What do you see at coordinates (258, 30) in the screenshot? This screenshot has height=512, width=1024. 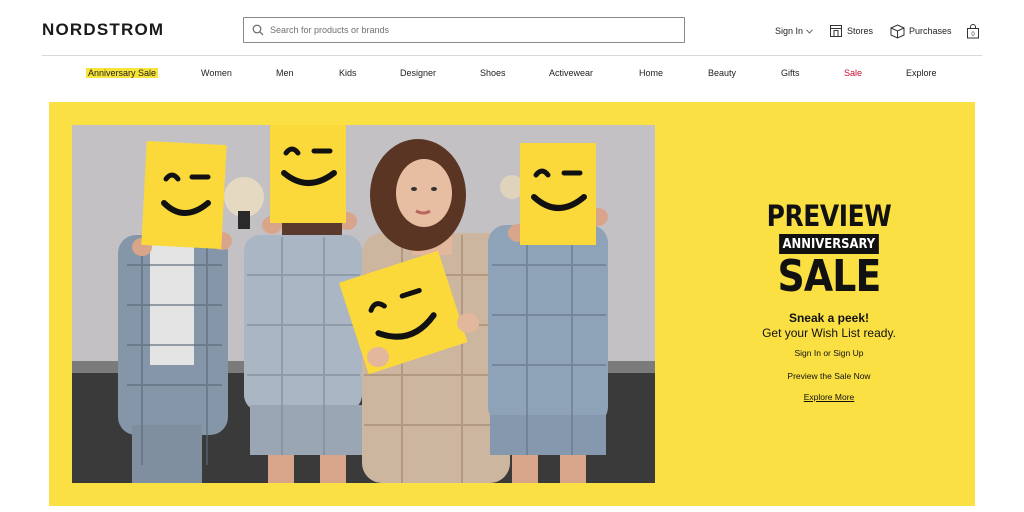 I see `search-icon` at bounding box center [258, 30].